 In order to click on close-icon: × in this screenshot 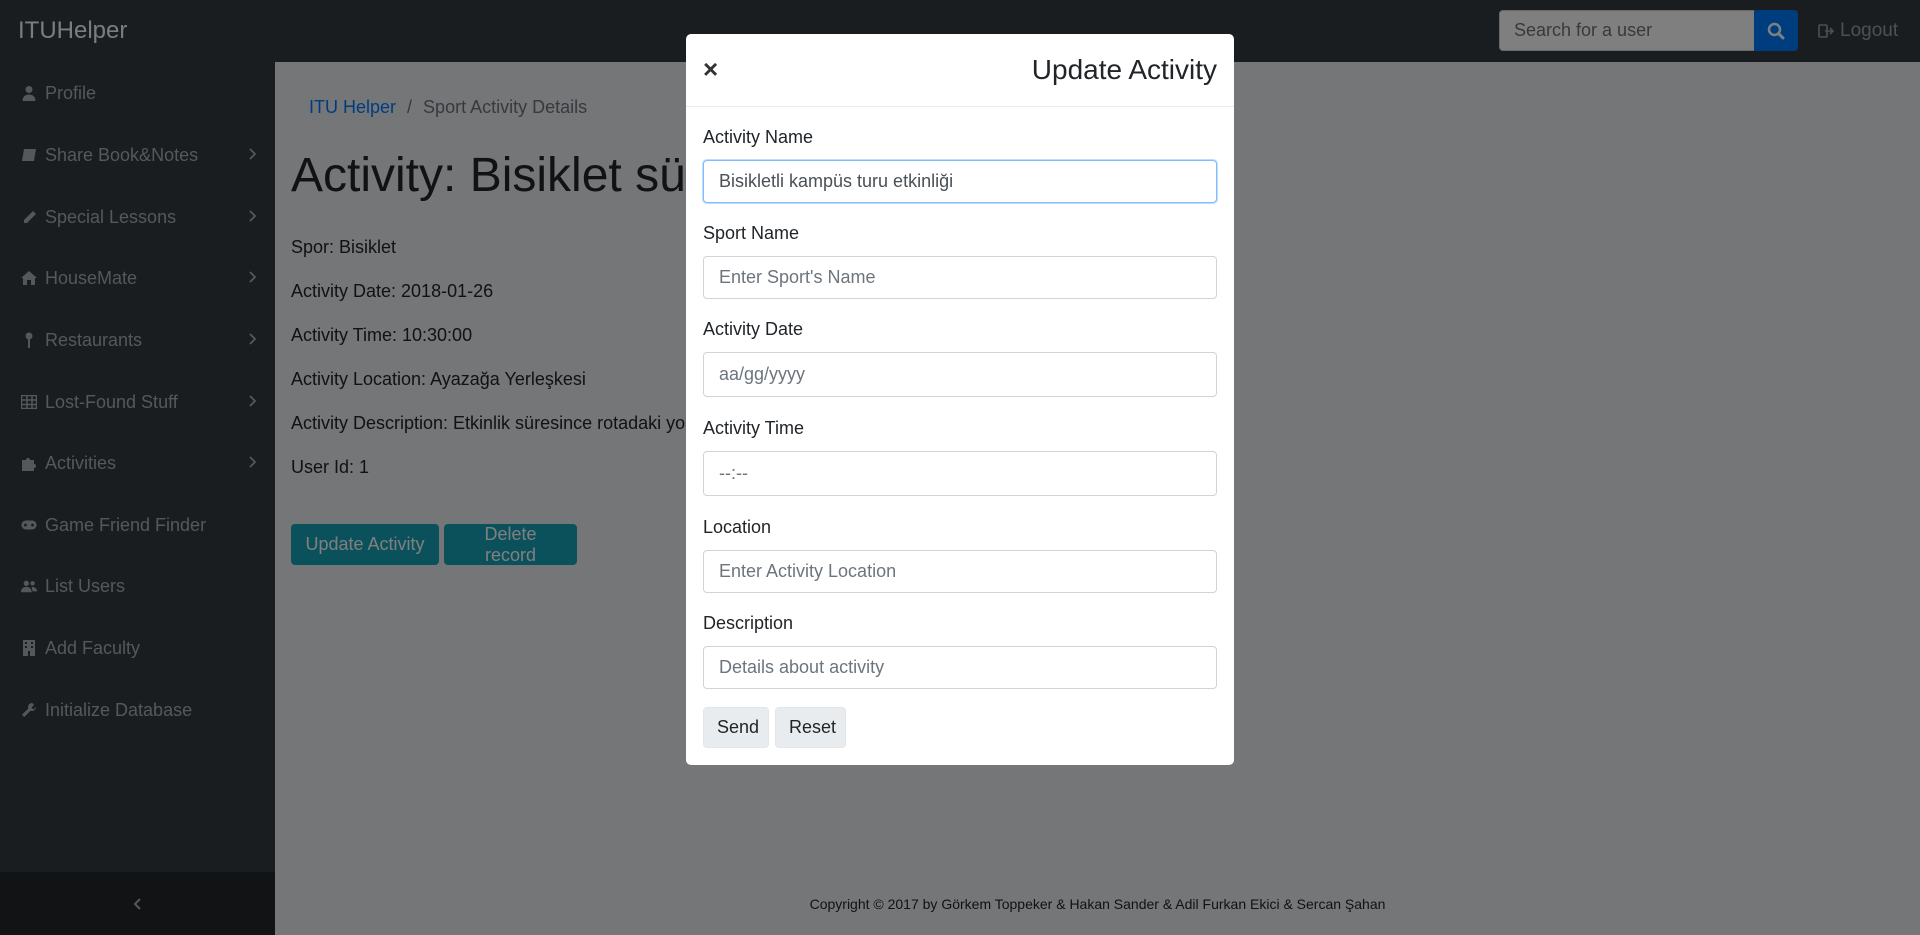, I will do `click(710, 69)`.